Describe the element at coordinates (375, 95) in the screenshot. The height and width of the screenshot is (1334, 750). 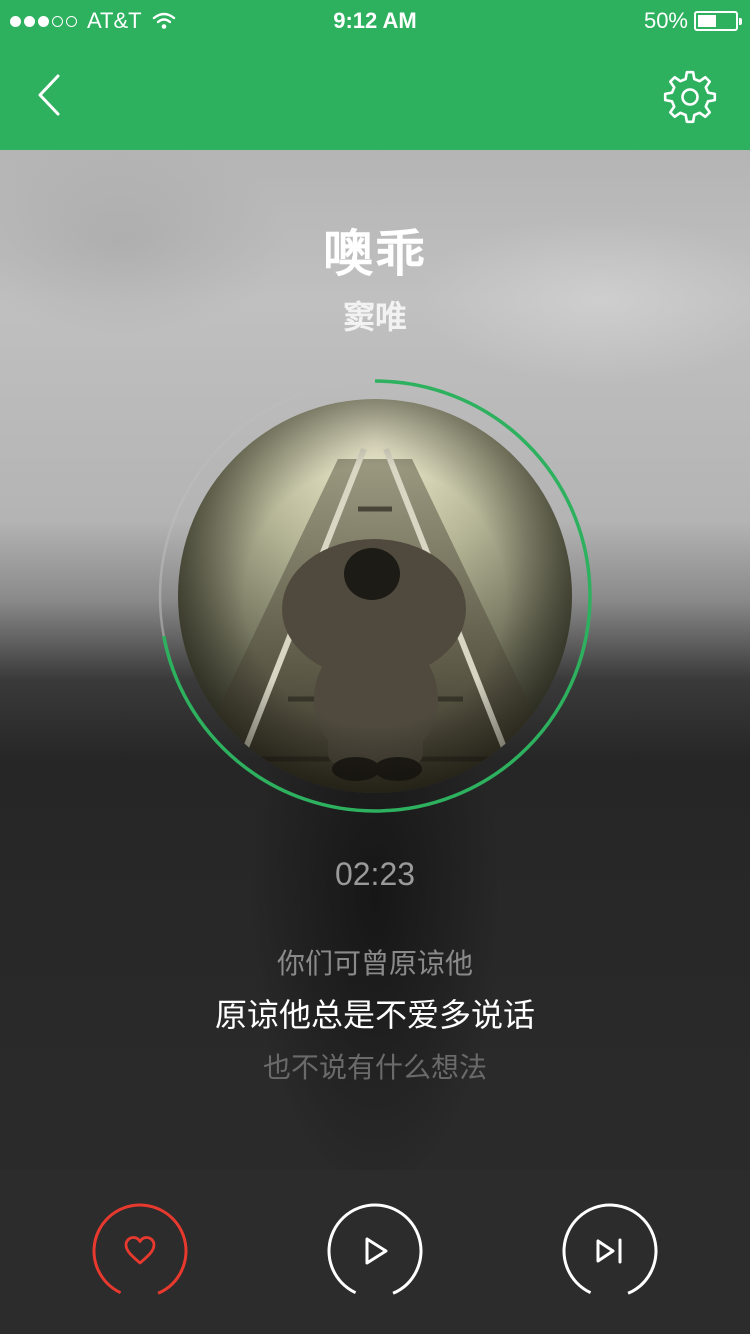
I see `nav-bar` at that location.